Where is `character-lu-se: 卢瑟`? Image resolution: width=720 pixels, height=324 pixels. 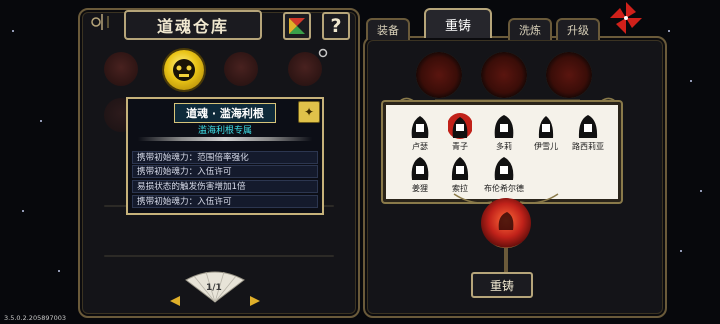 character-lu-se: 卢瑟 is located at coordinates (420, 132).